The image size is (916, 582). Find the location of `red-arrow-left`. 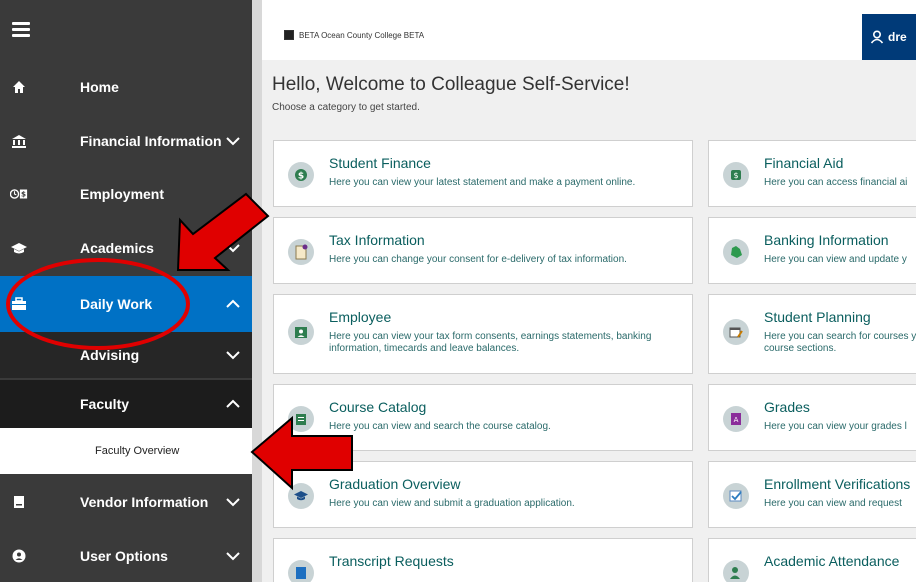

red-arrow-left is located at coordinates (301, 453).